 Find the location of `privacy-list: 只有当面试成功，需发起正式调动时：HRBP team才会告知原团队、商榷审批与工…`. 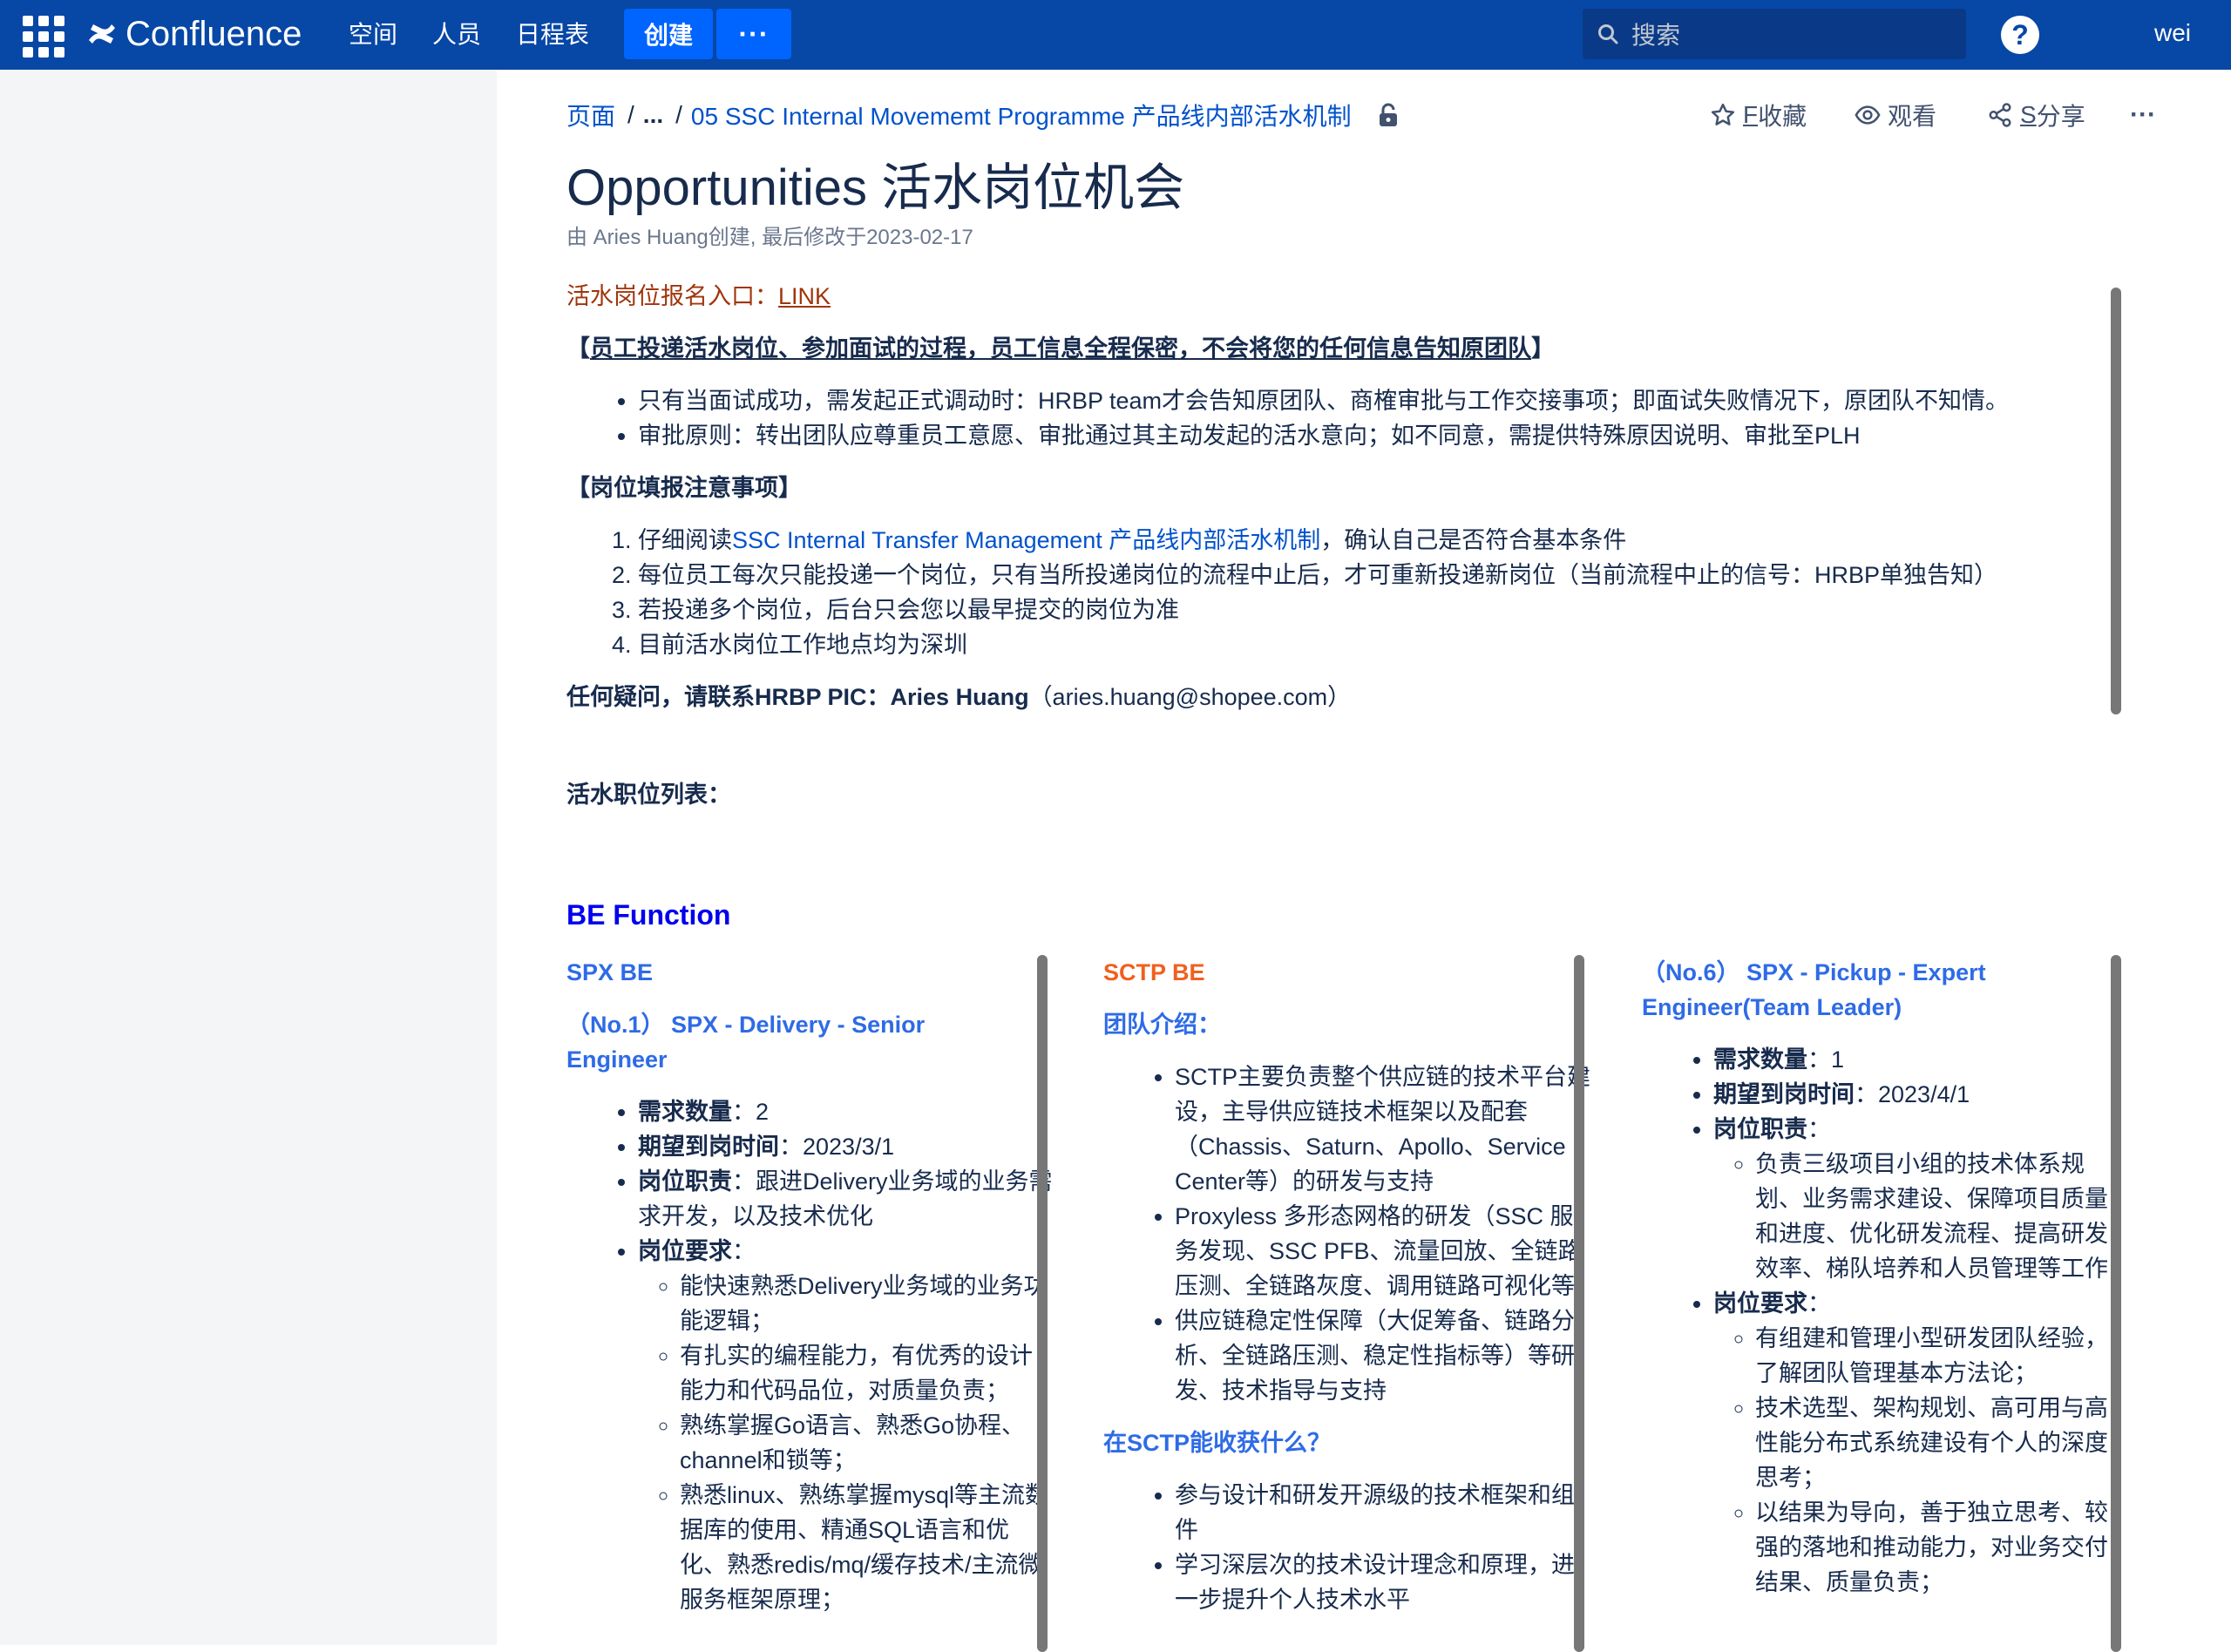

privacy-list: 只有当面试成功，需发起正式调动时：HRBP team才会告知原团队、商榷审批与工… is located at coordinates (1346, 418).